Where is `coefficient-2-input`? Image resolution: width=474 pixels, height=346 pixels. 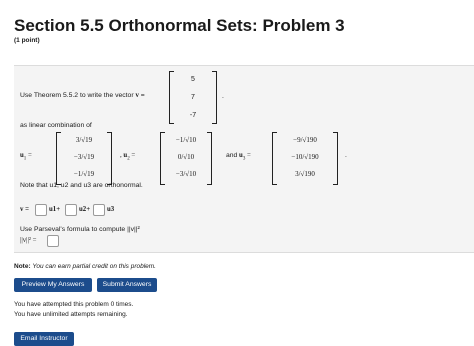 coefficient-2-input is located at coordinates (71, 210).